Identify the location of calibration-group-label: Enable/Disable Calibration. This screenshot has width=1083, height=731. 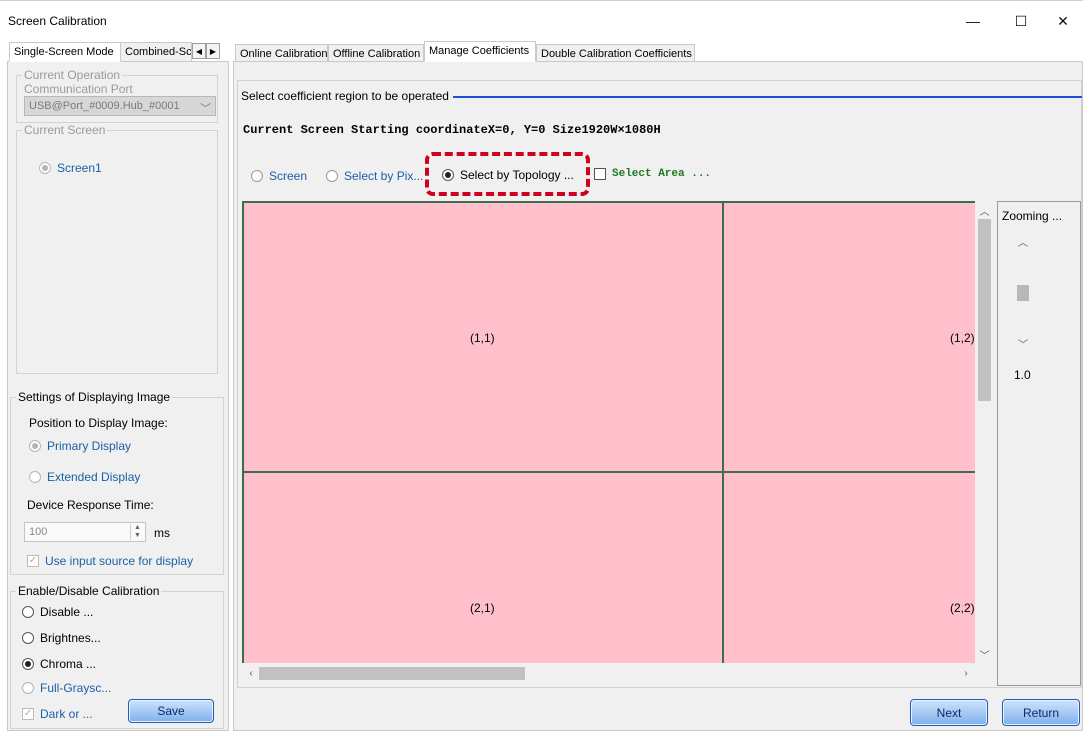
(89, 591).